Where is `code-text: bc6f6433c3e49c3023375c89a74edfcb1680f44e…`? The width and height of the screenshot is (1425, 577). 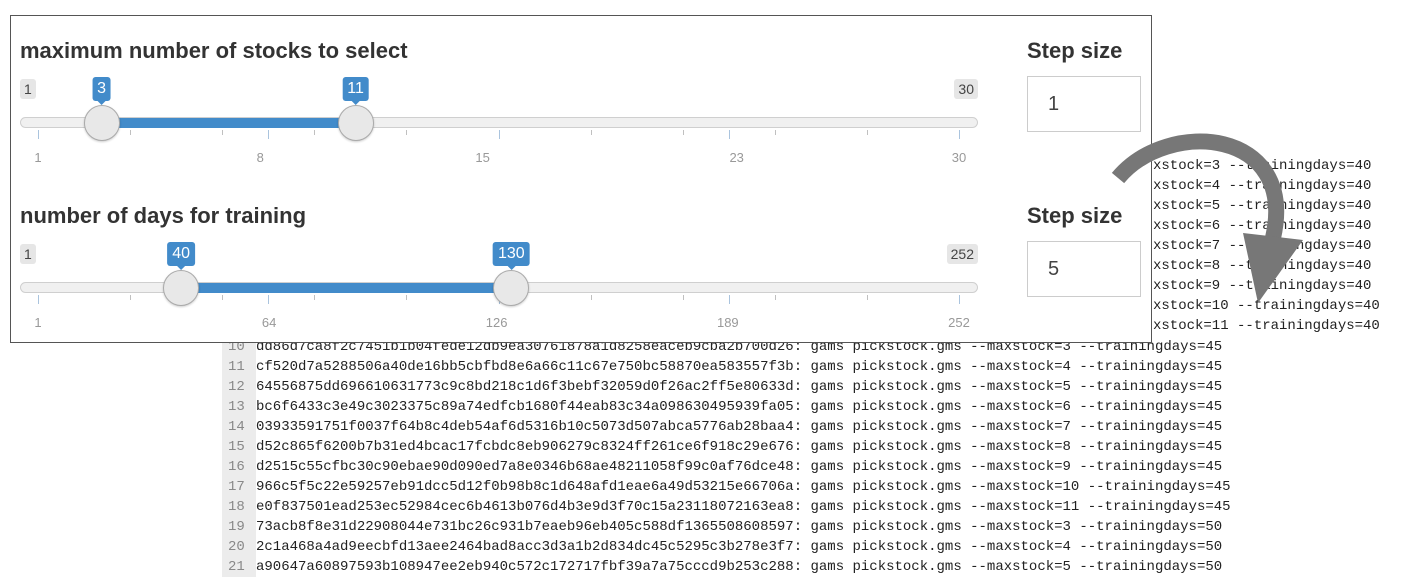 code-text: bc6f6433c3e49c3023375c89a74edfcb1680f44e… is located at coordinates (739, 407).